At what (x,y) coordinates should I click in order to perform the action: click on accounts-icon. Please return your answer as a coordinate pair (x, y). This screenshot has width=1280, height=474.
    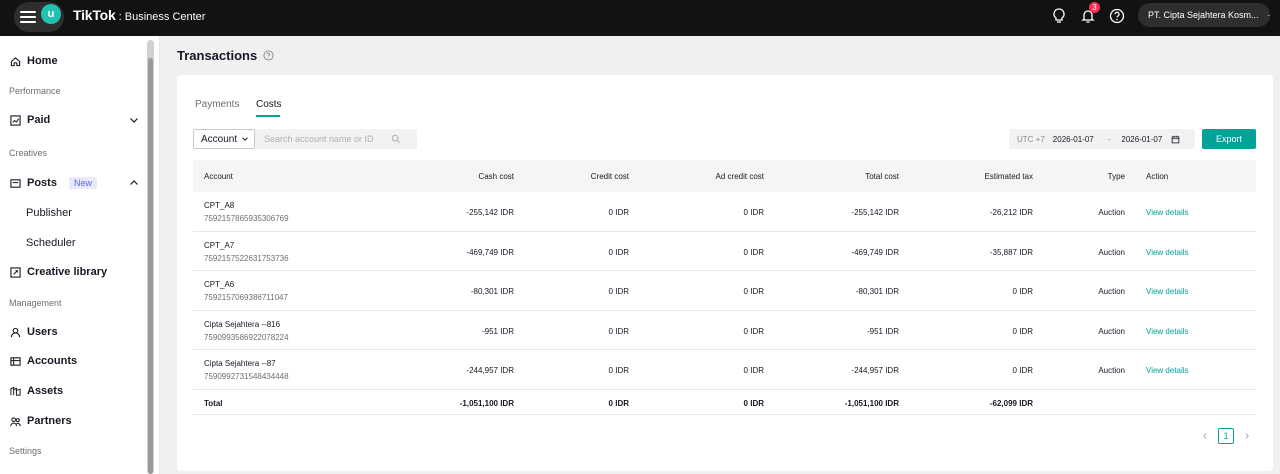
    Looking at the image, I should click on (15, 361).